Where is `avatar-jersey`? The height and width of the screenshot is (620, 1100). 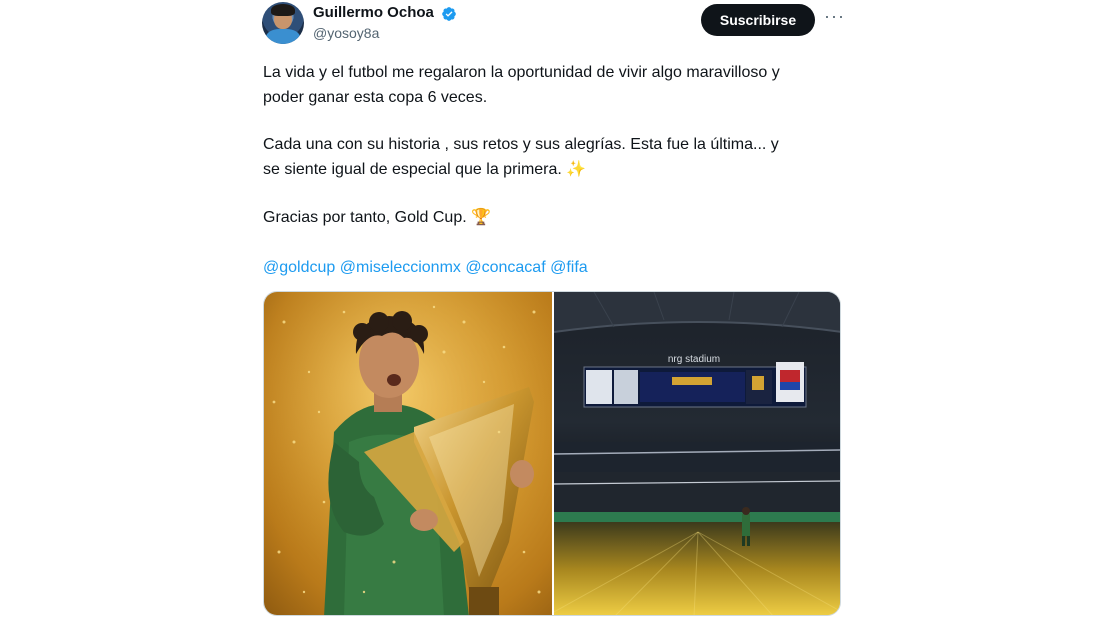 avatar-jersey is located at coordinates (283, 36).